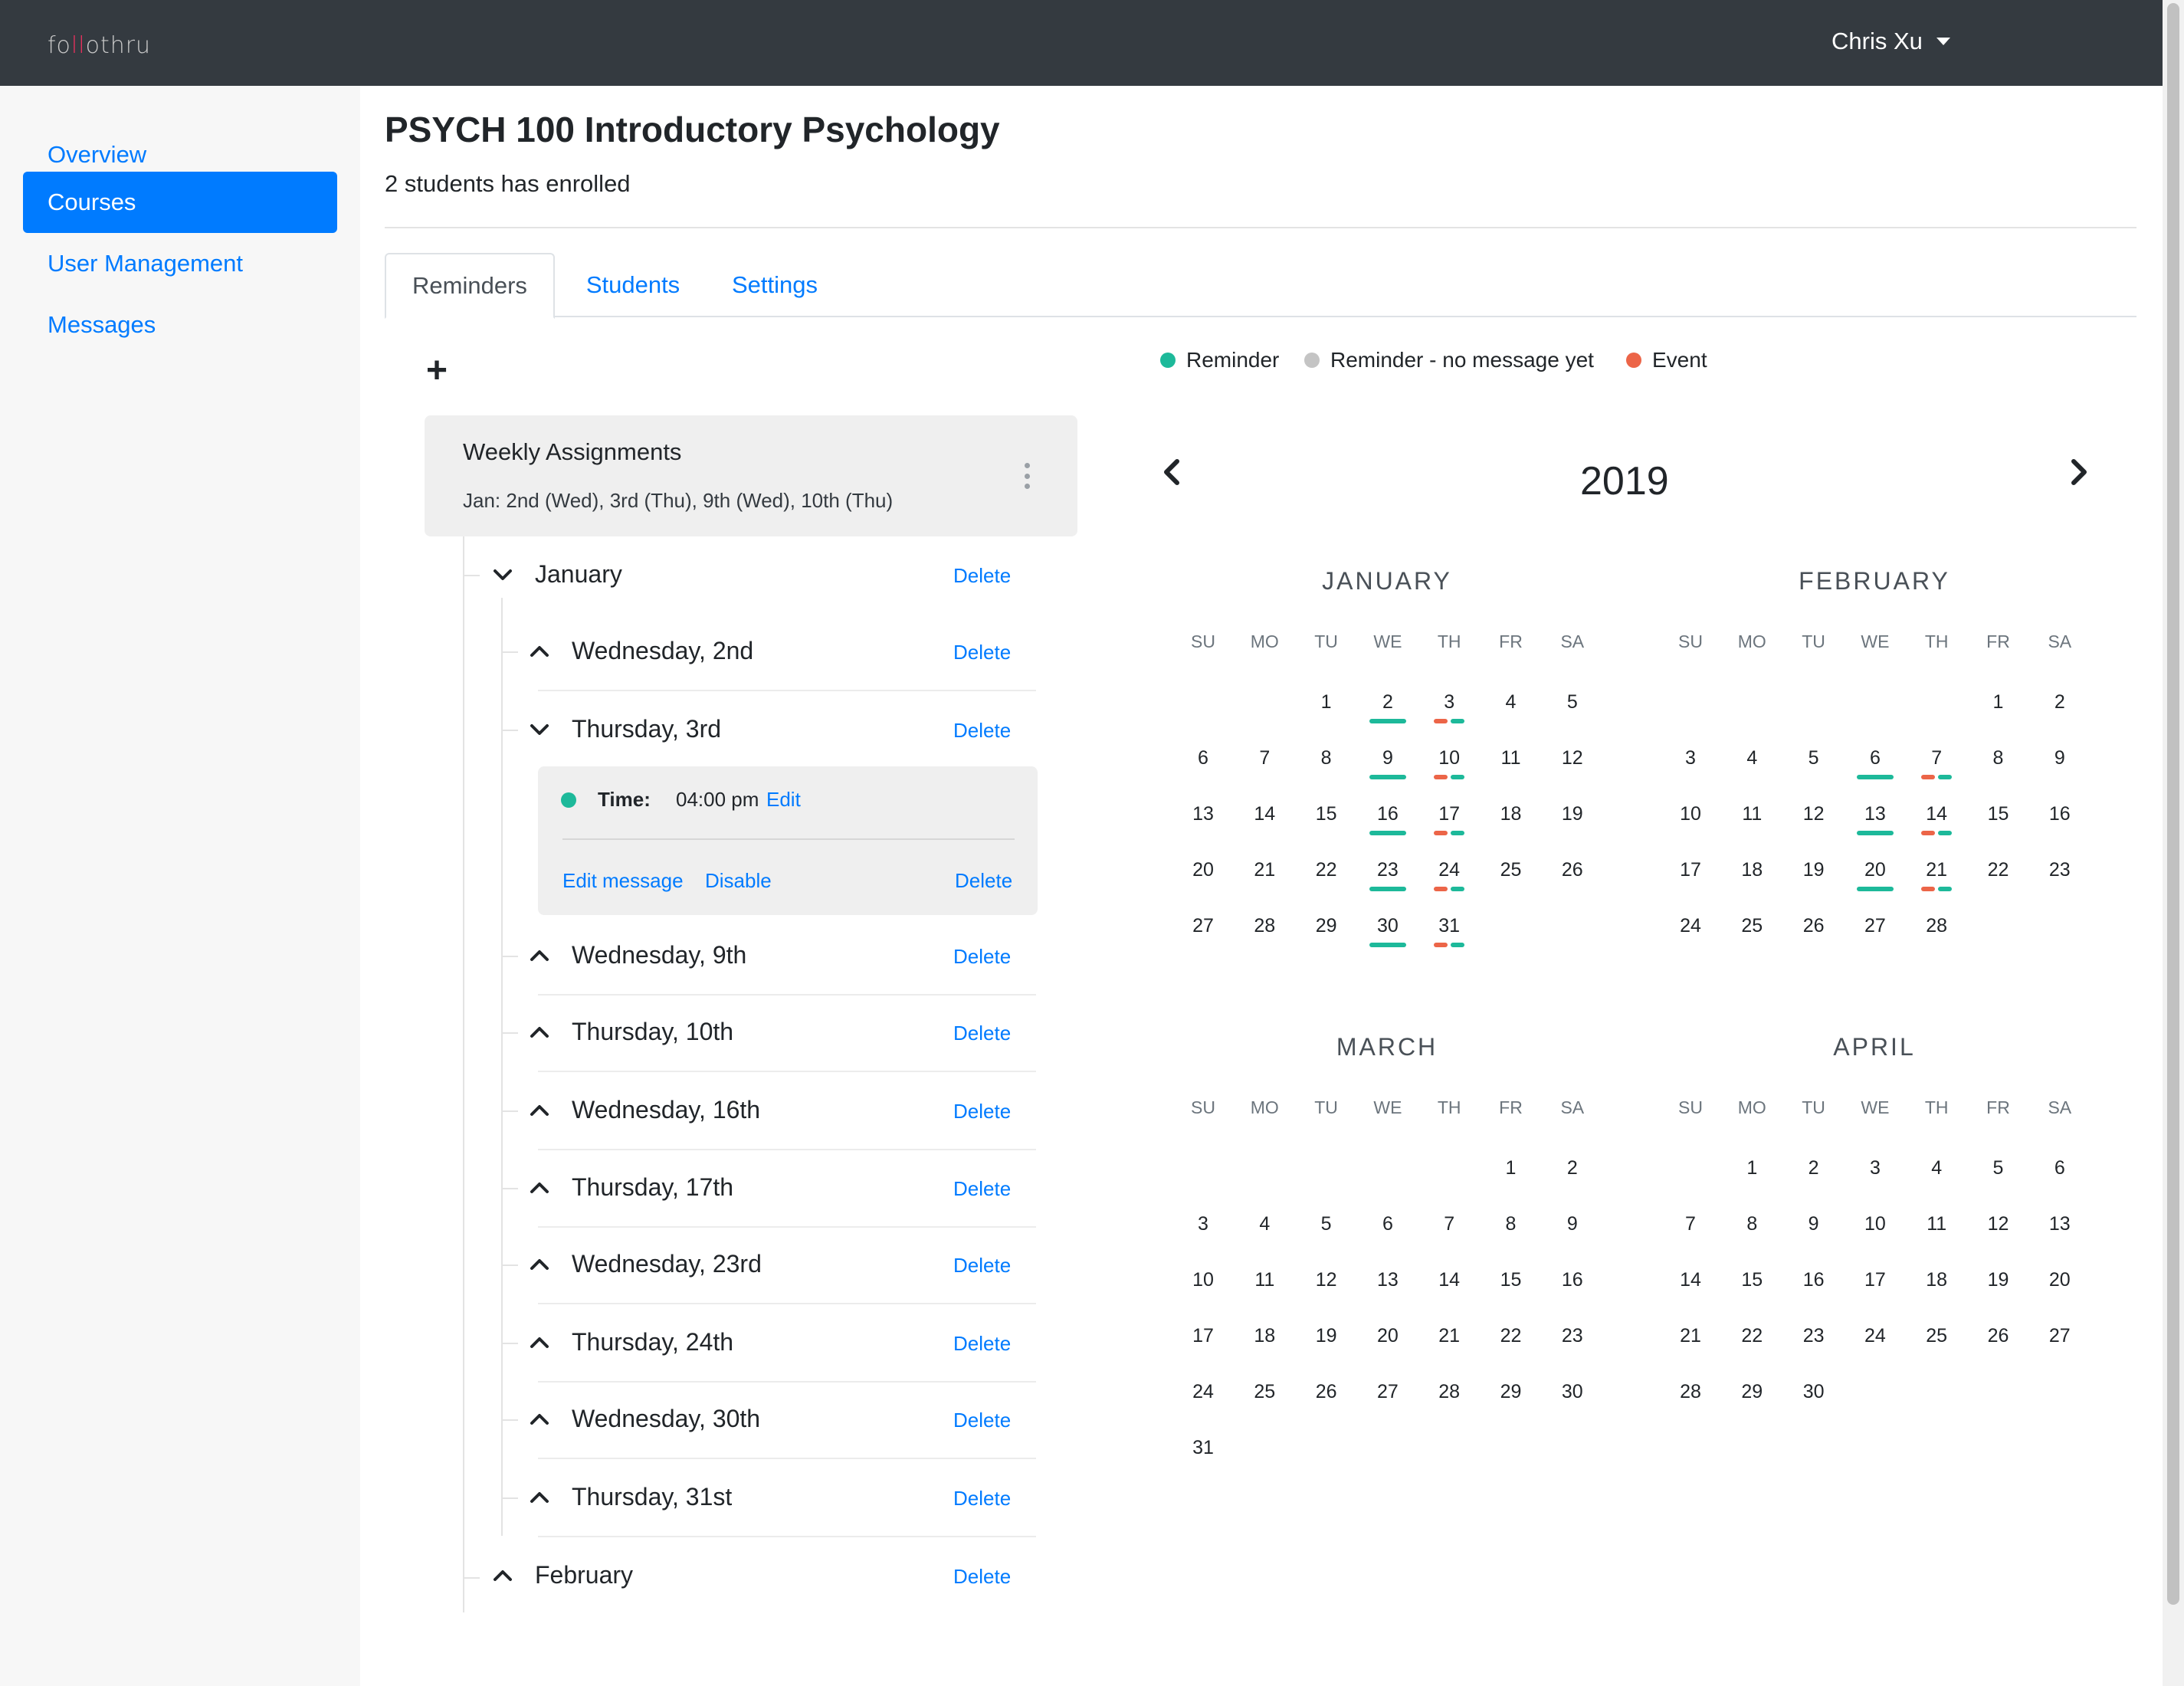  Describe the element at coordinates (180, 325) in the screenshot. I see `sidebar-item-messages: Messages` at that location.